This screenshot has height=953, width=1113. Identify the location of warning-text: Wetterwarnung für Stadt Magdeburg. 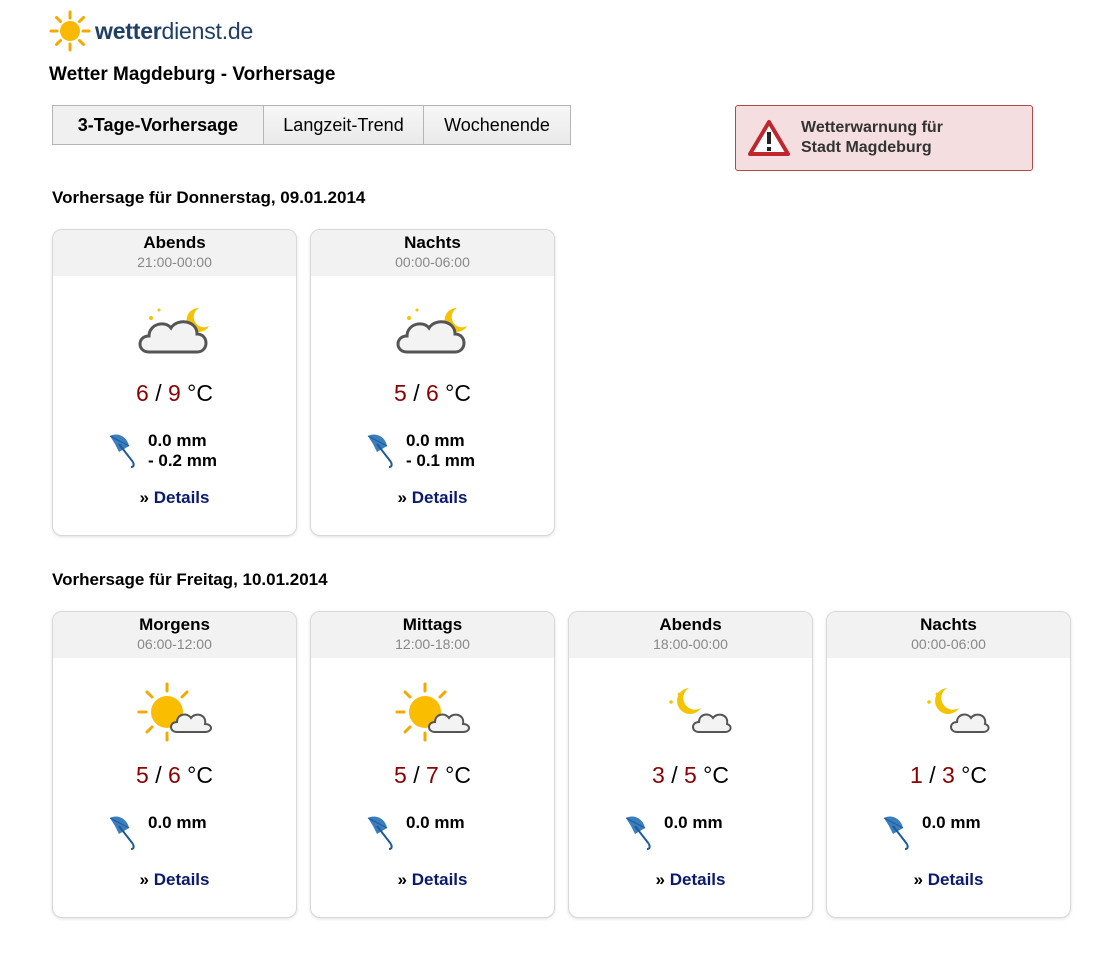
(872, 138).